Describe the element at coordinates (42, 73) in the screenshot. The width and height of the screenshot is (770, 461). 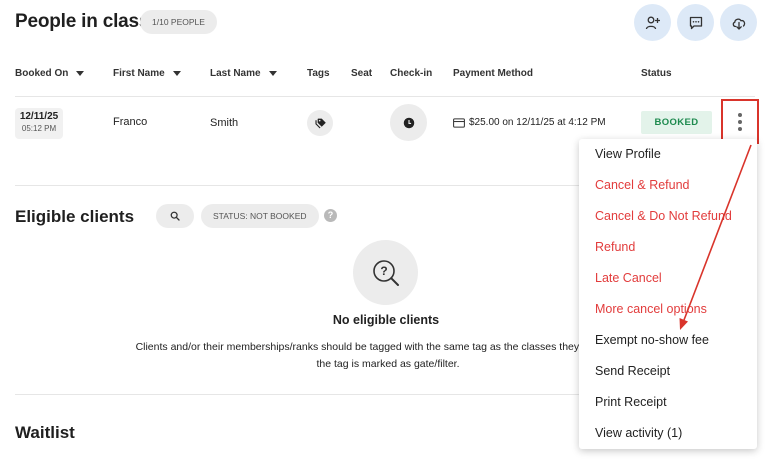
I see `column-booked-on-label: Booked On` at that location.